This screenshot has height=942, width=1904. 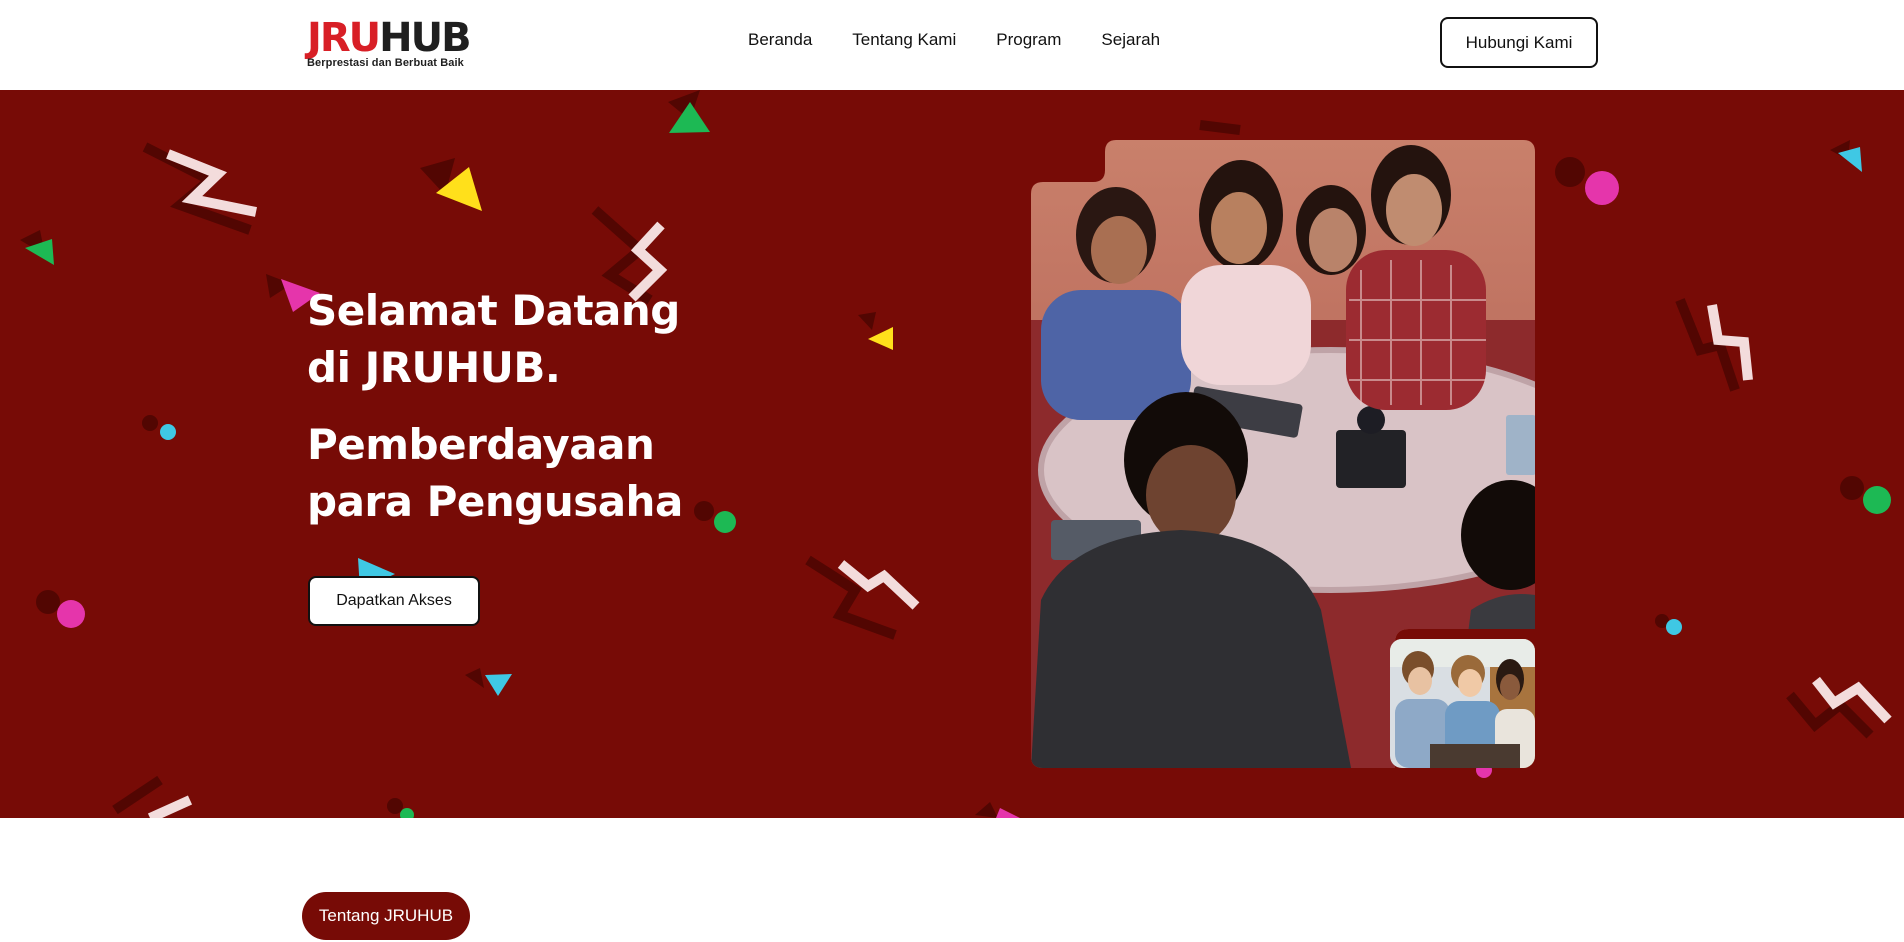 I want to click on hero-subtitle: Pemberdayaan para Pengusaha, so click(x=495, y=473).